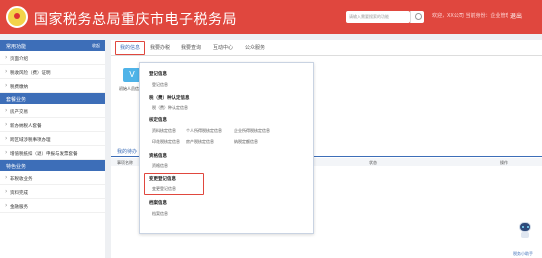  What do you see at coordinates (255, 47) in the screenshot?
I see `tab-public-service: 公众服务` at bounding box center [255, 47].